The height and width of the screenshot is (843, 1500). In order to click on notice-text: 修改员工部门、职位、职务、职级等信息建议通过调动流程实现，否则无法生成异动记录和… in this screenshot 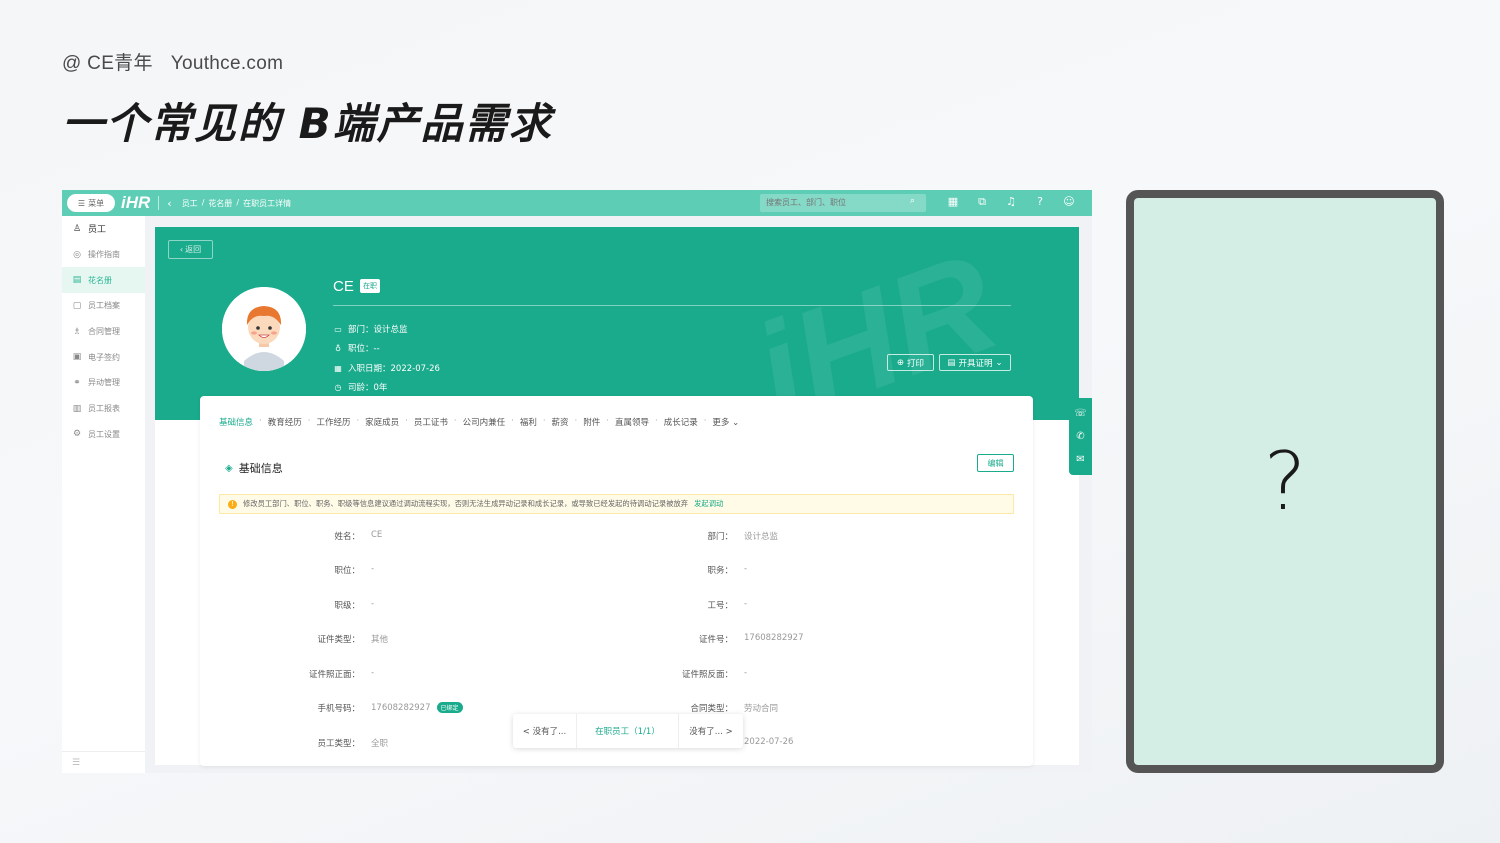, I will do `click(466, 503)`.